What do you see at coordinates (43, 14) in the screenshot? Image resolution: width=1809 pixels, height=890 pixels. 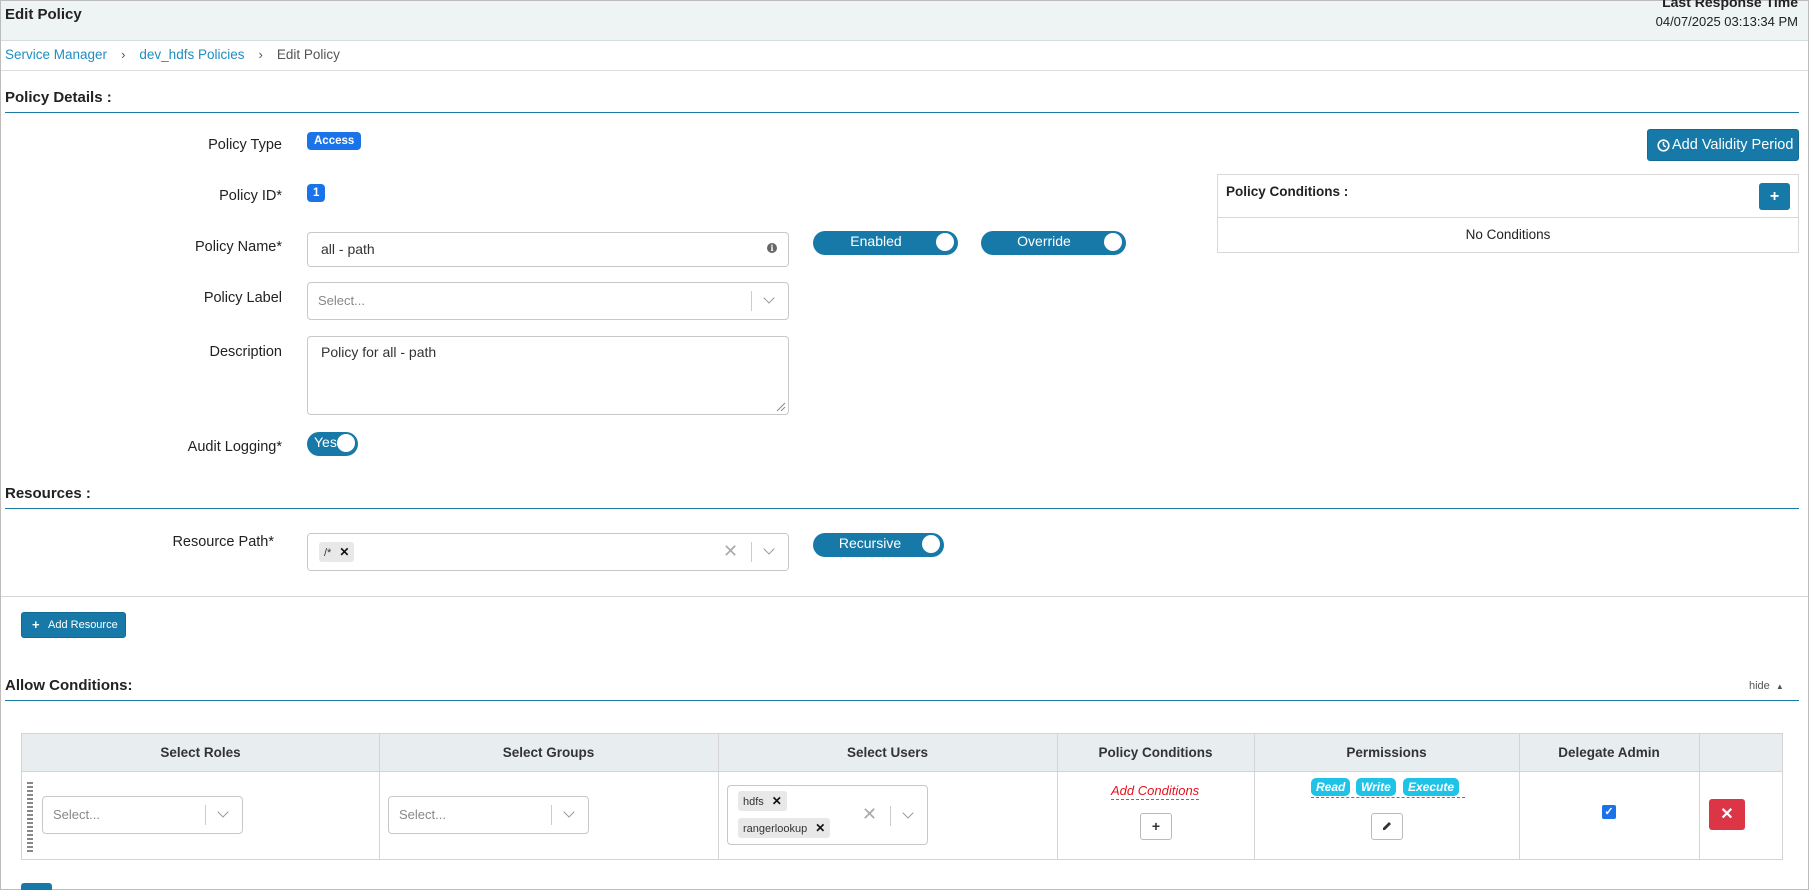 I see `page-title: Edit Policy` at bounding box center [43, 14].